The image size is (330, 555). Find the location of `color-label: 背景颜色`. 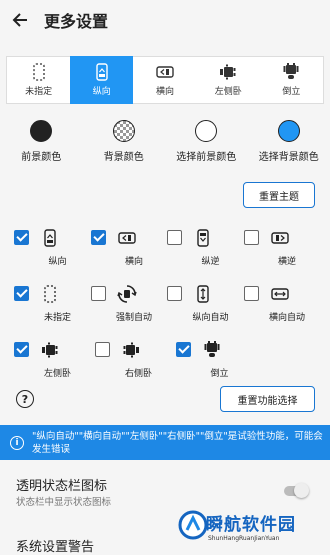

color-label: 背景颜色 is located at coordinates (124, 155).